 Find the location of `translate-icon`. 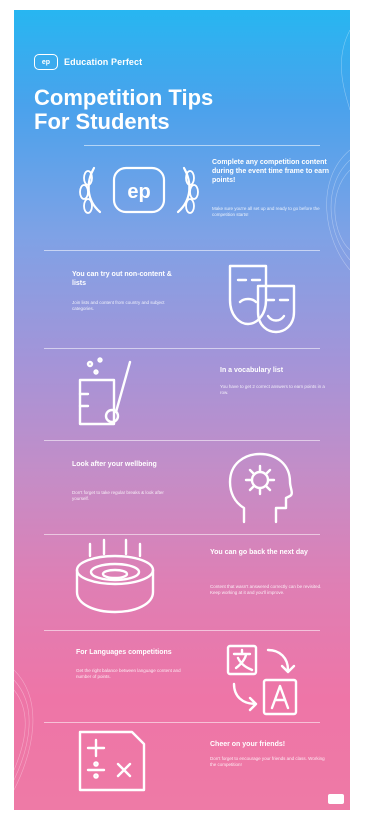

translate-icon is located at coordinates (264, 680).